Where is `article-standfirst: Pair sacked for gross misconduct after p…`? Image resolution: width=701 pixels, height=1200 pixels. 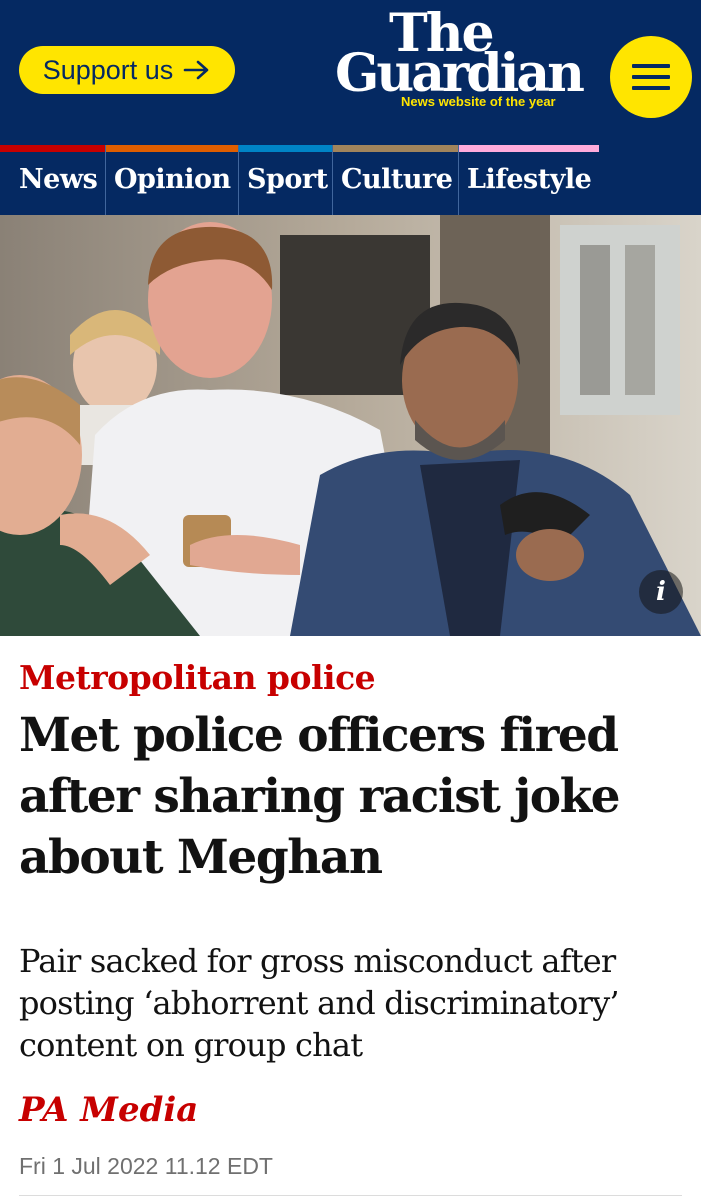
article-standfirst: Pair sacked for gross misconduct after p… is located at coordinates (319, 1003).